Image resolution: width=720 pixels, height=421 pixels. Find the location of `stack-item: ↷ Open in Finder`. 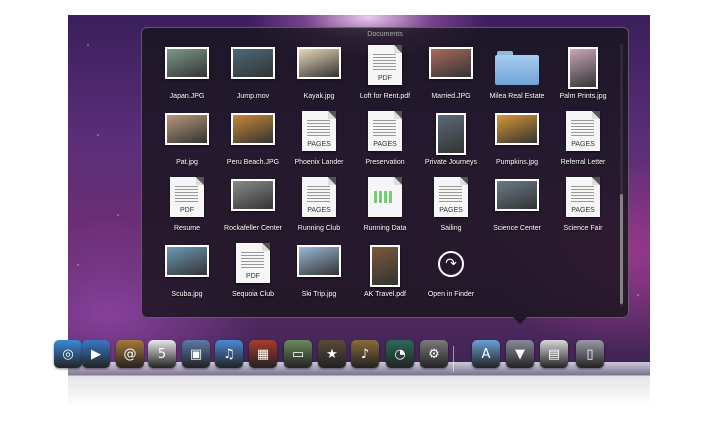

stack-item: ↷ Open in Finder is located at coordinates (451, 272).